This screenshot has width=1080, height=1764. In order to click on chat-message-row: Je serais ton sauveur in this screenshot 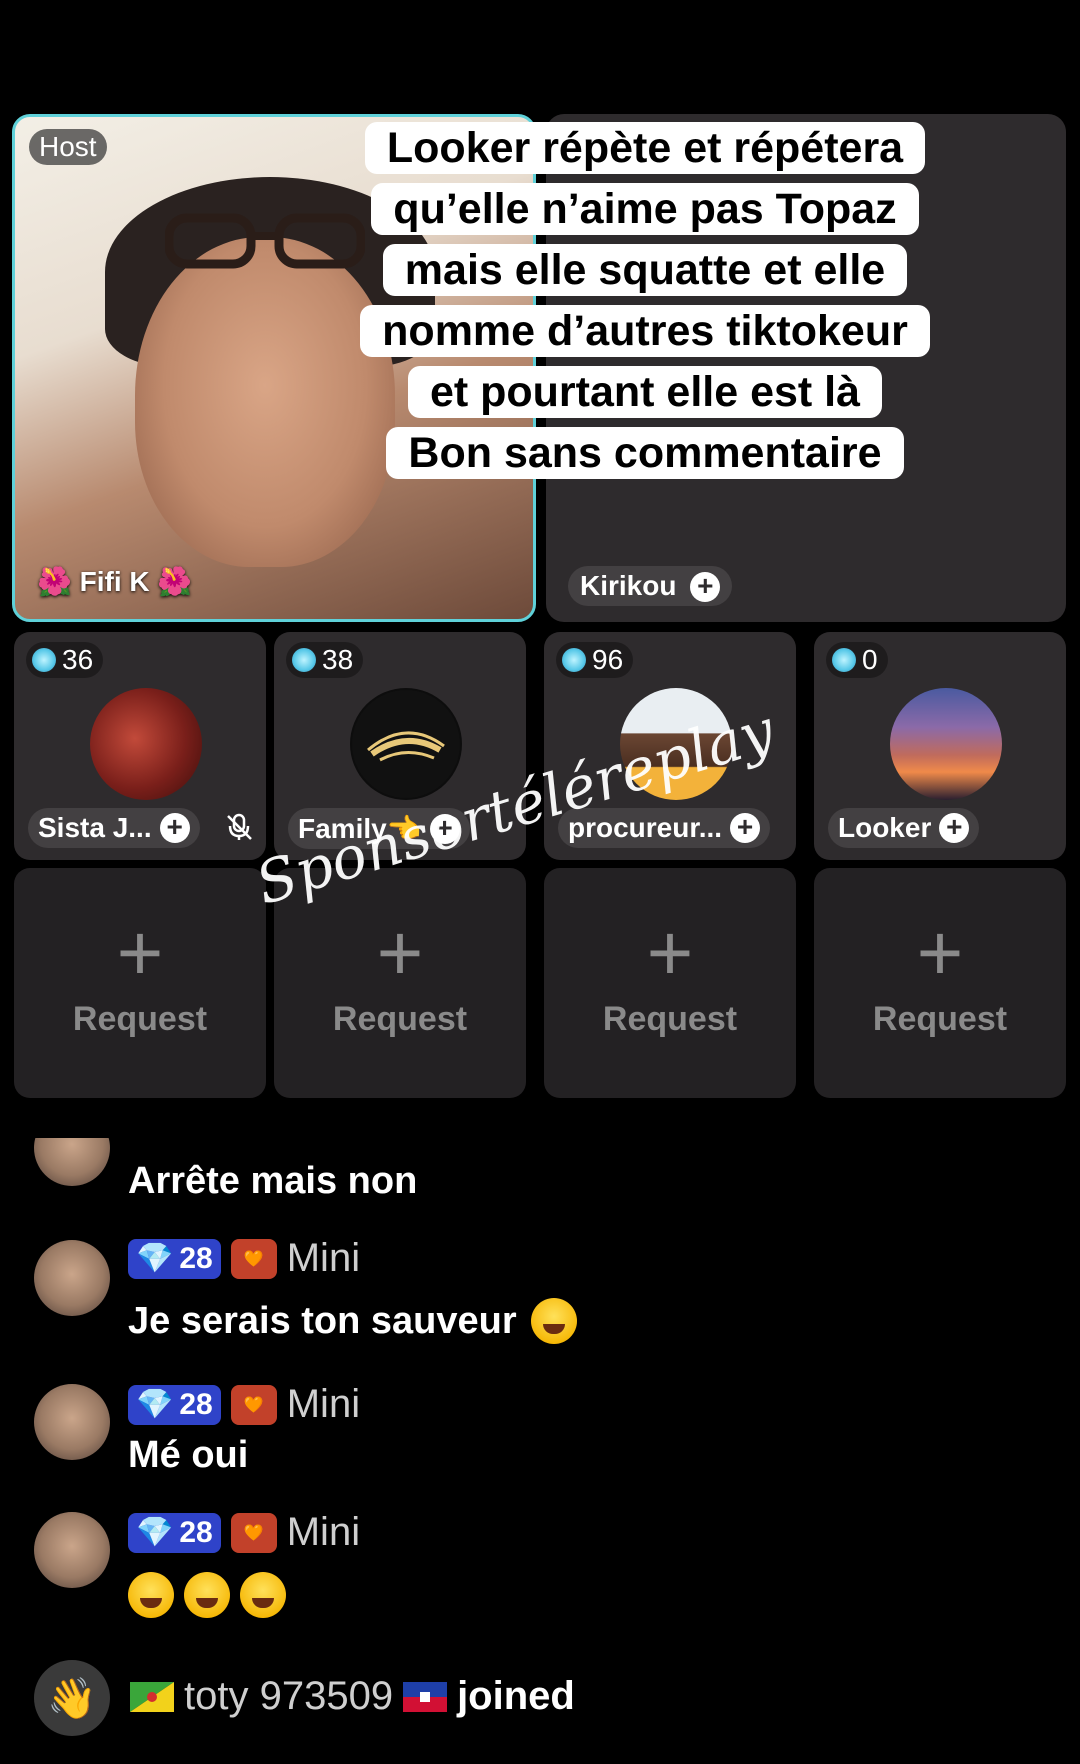, I will do `click(352, 1321)`.